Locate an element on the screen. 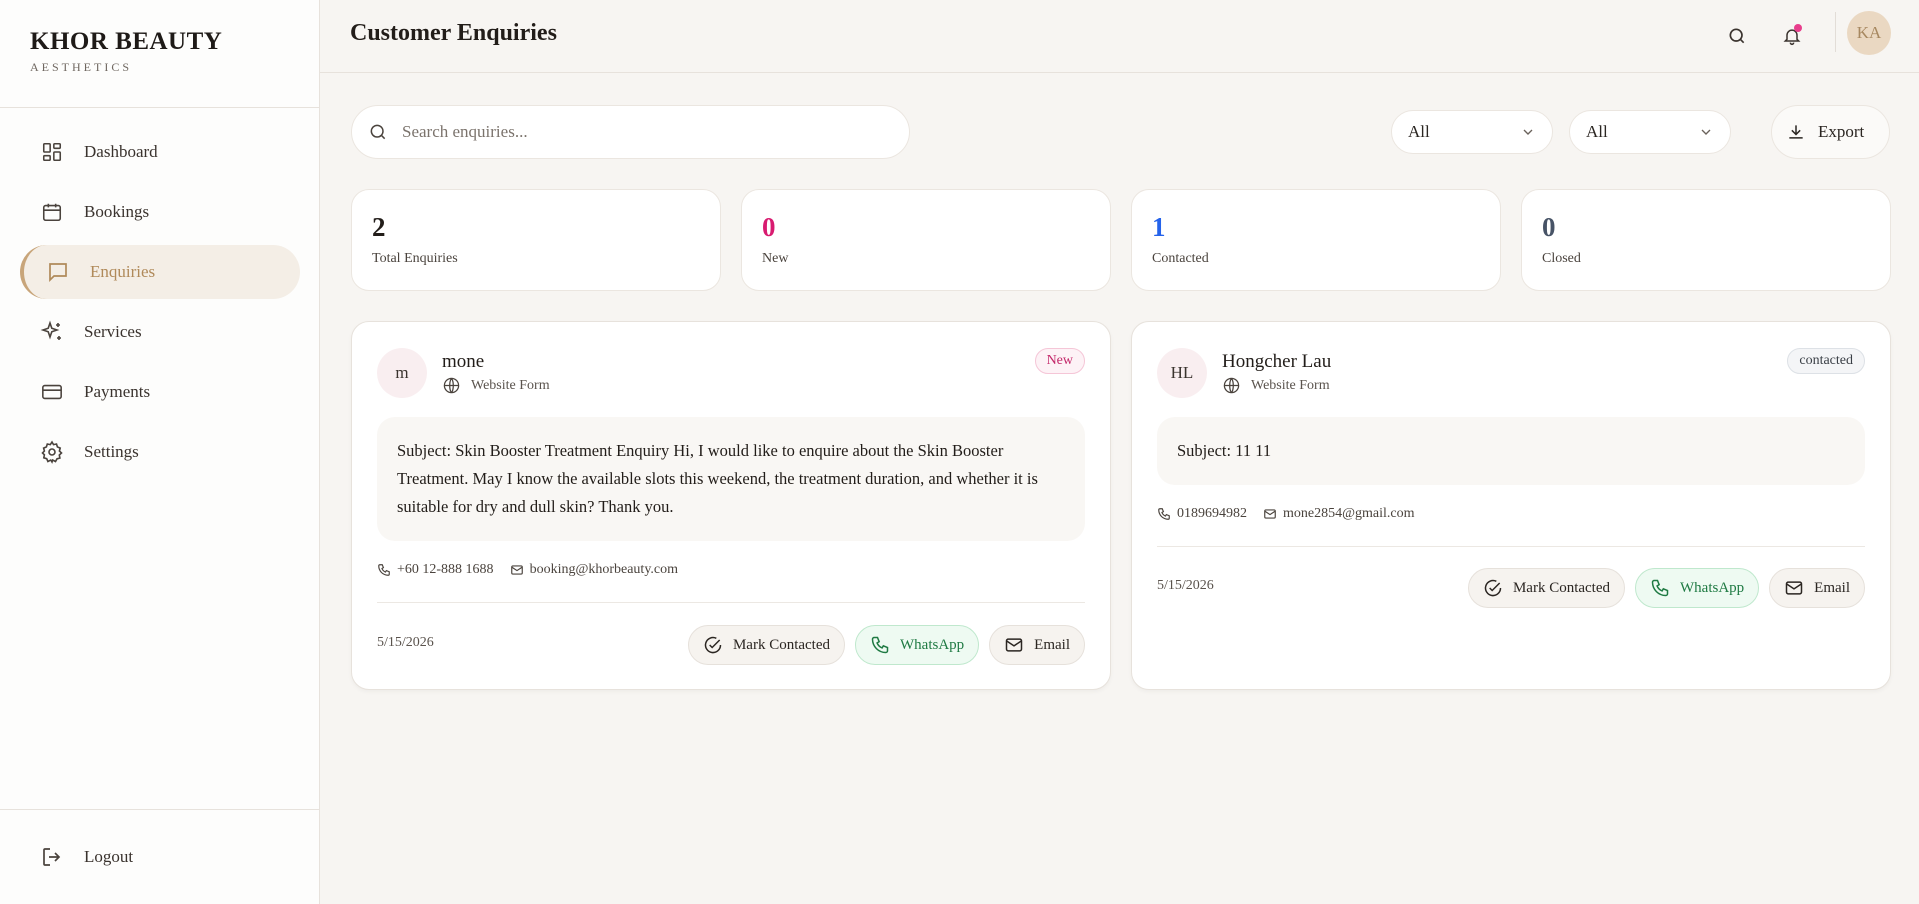  sparkles-icon is located at coordinates (52, 332).